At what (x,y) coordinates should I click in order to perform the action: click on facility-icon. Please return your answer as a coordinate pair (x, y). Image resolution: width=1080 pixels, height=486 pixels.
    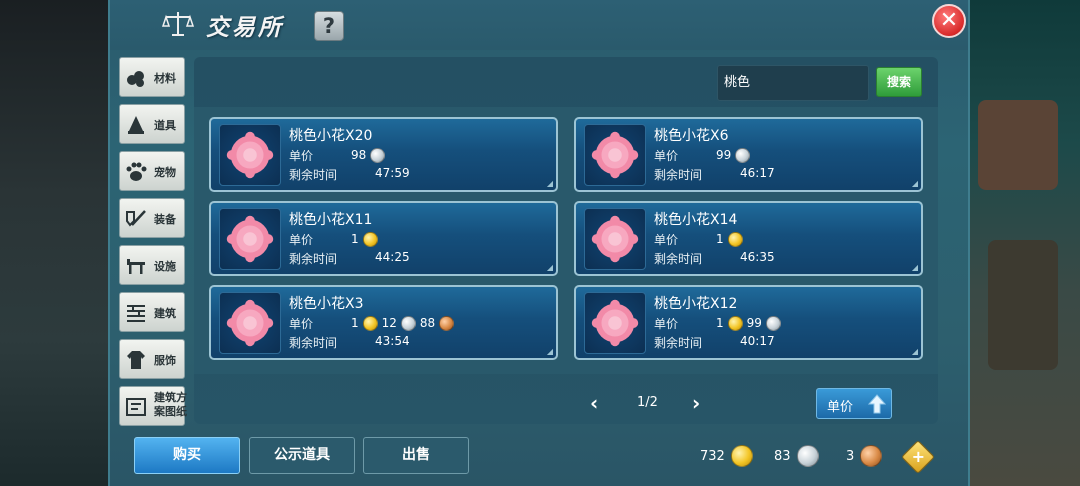
    Looking at the image, I should click on (136, 266).